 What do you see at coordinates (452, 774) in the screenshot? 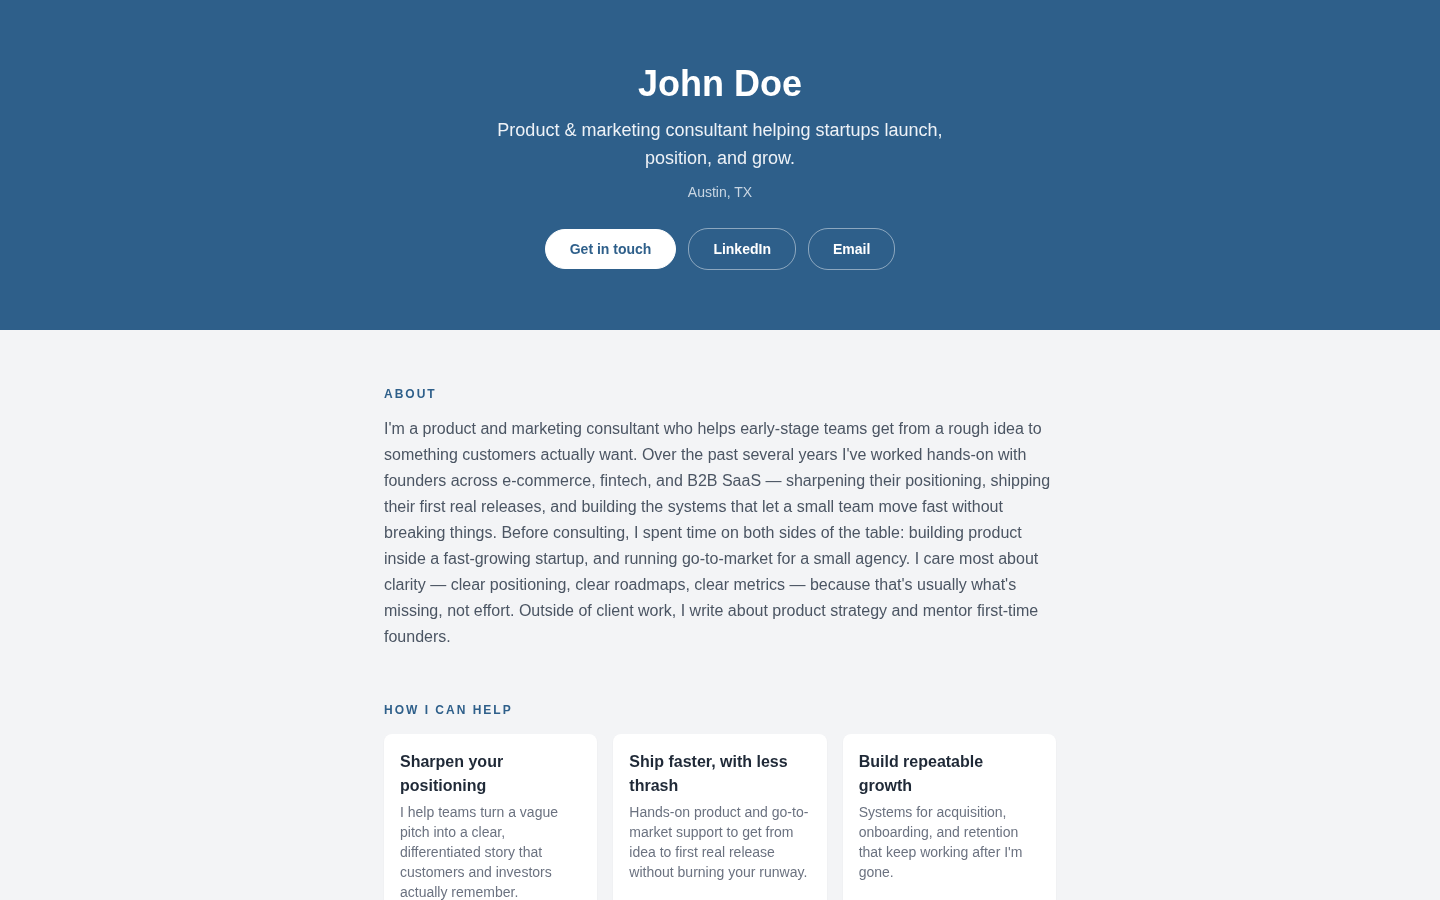
I see `card-title: Sharpen your positioning` at bounding box center [452, 774].